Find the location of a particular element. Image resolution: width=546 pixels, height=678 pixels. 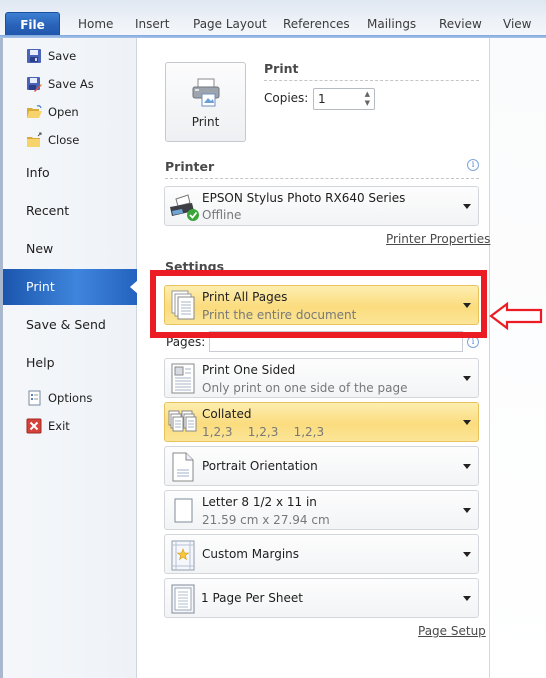

nav-item-print: Print is located at coordinates (70, 287).